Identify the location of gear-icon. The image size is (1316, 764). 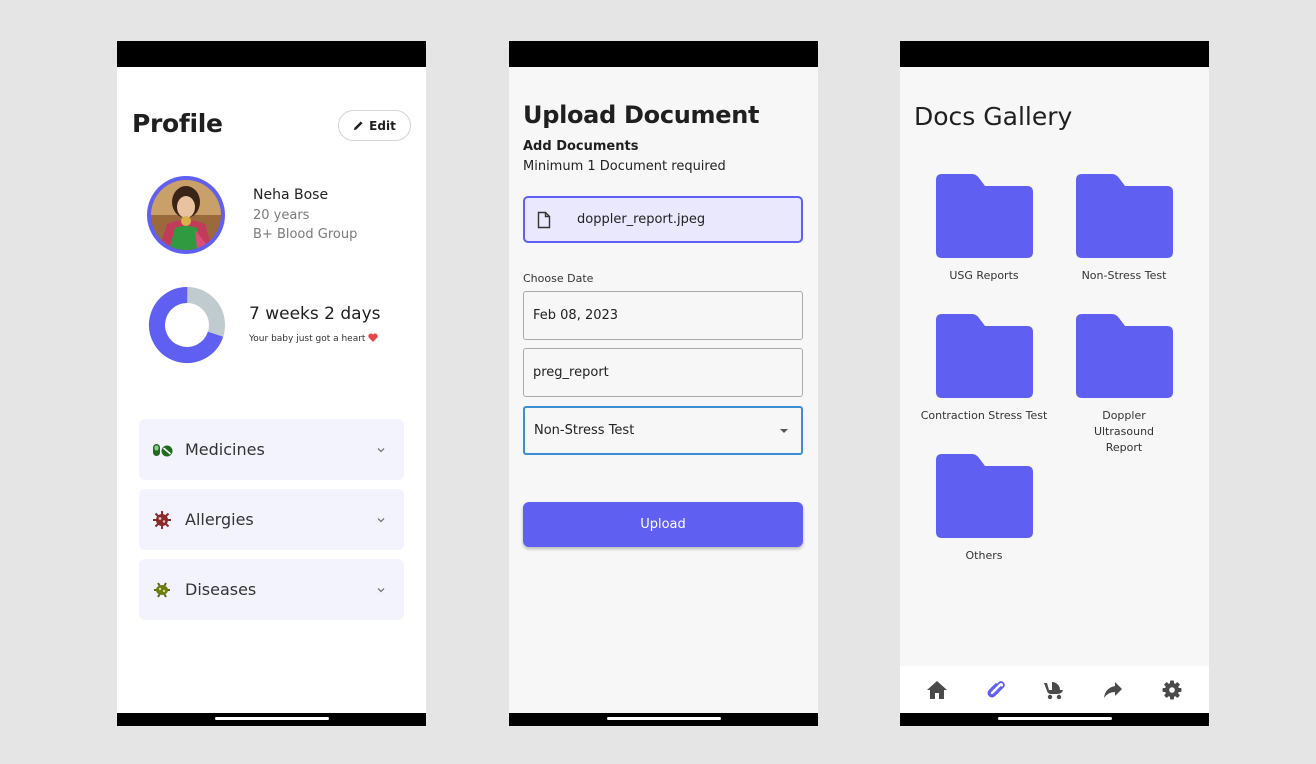
(1172, 690).